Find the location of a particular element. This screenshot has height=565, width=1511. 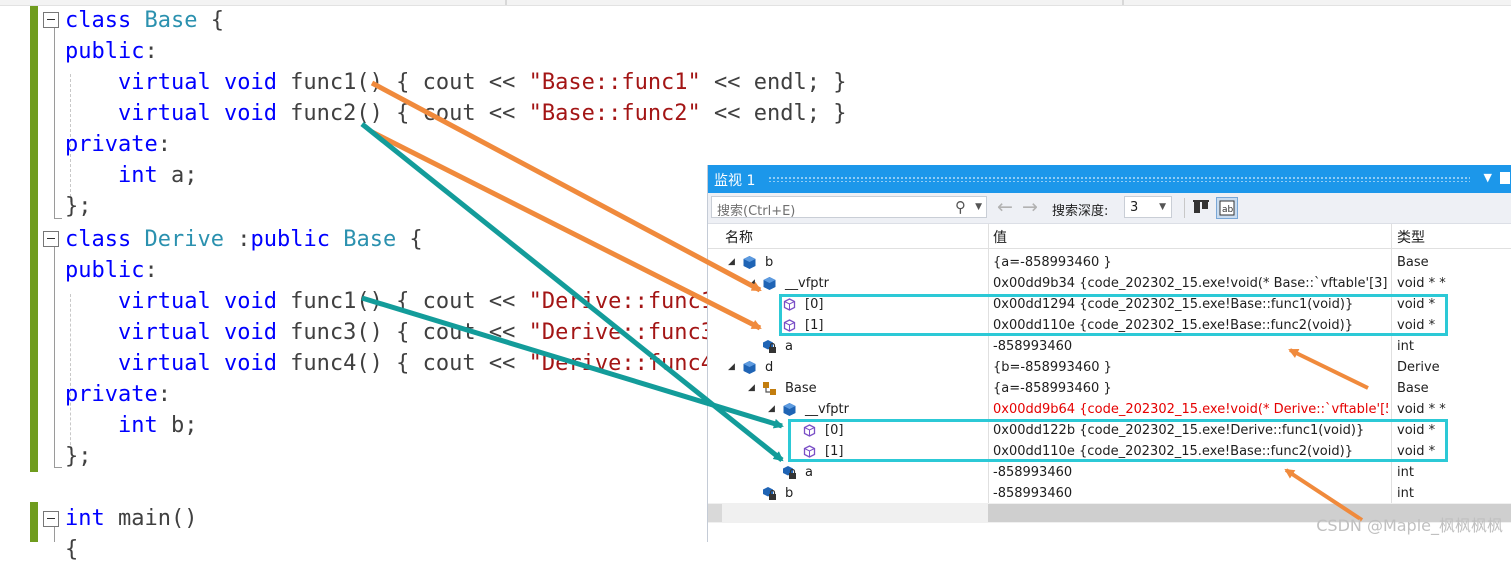

hex-display-icon: ab is located at coordinates (1227, 208).